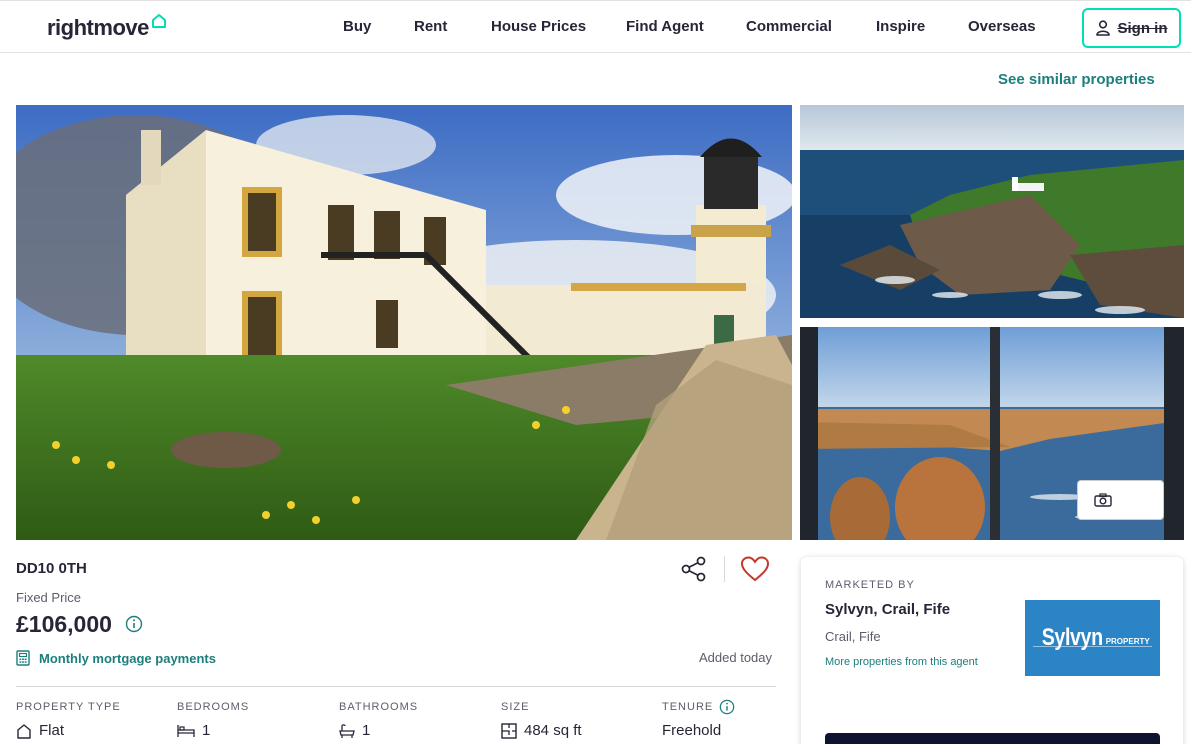 Image resolution: width=1191 pixels, height=744 pixels. I want to click on camera-icon, so click(1103, 500).